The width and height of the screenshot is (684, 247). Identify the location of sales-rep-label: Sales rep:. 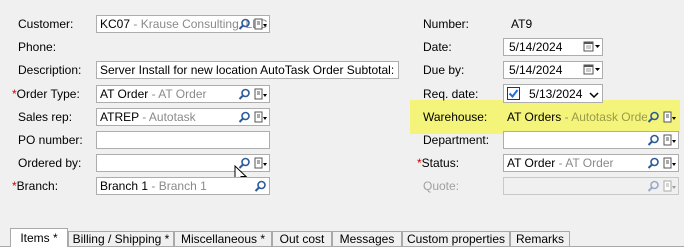
(45, 117).